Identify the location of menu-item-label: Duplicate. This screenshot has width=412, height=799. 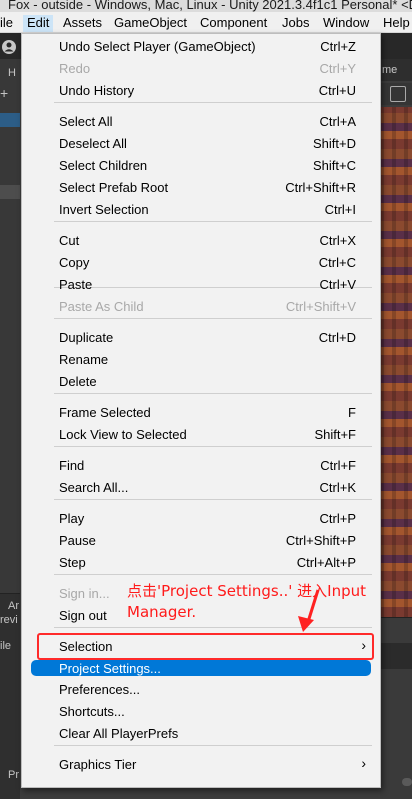
(86, 337).